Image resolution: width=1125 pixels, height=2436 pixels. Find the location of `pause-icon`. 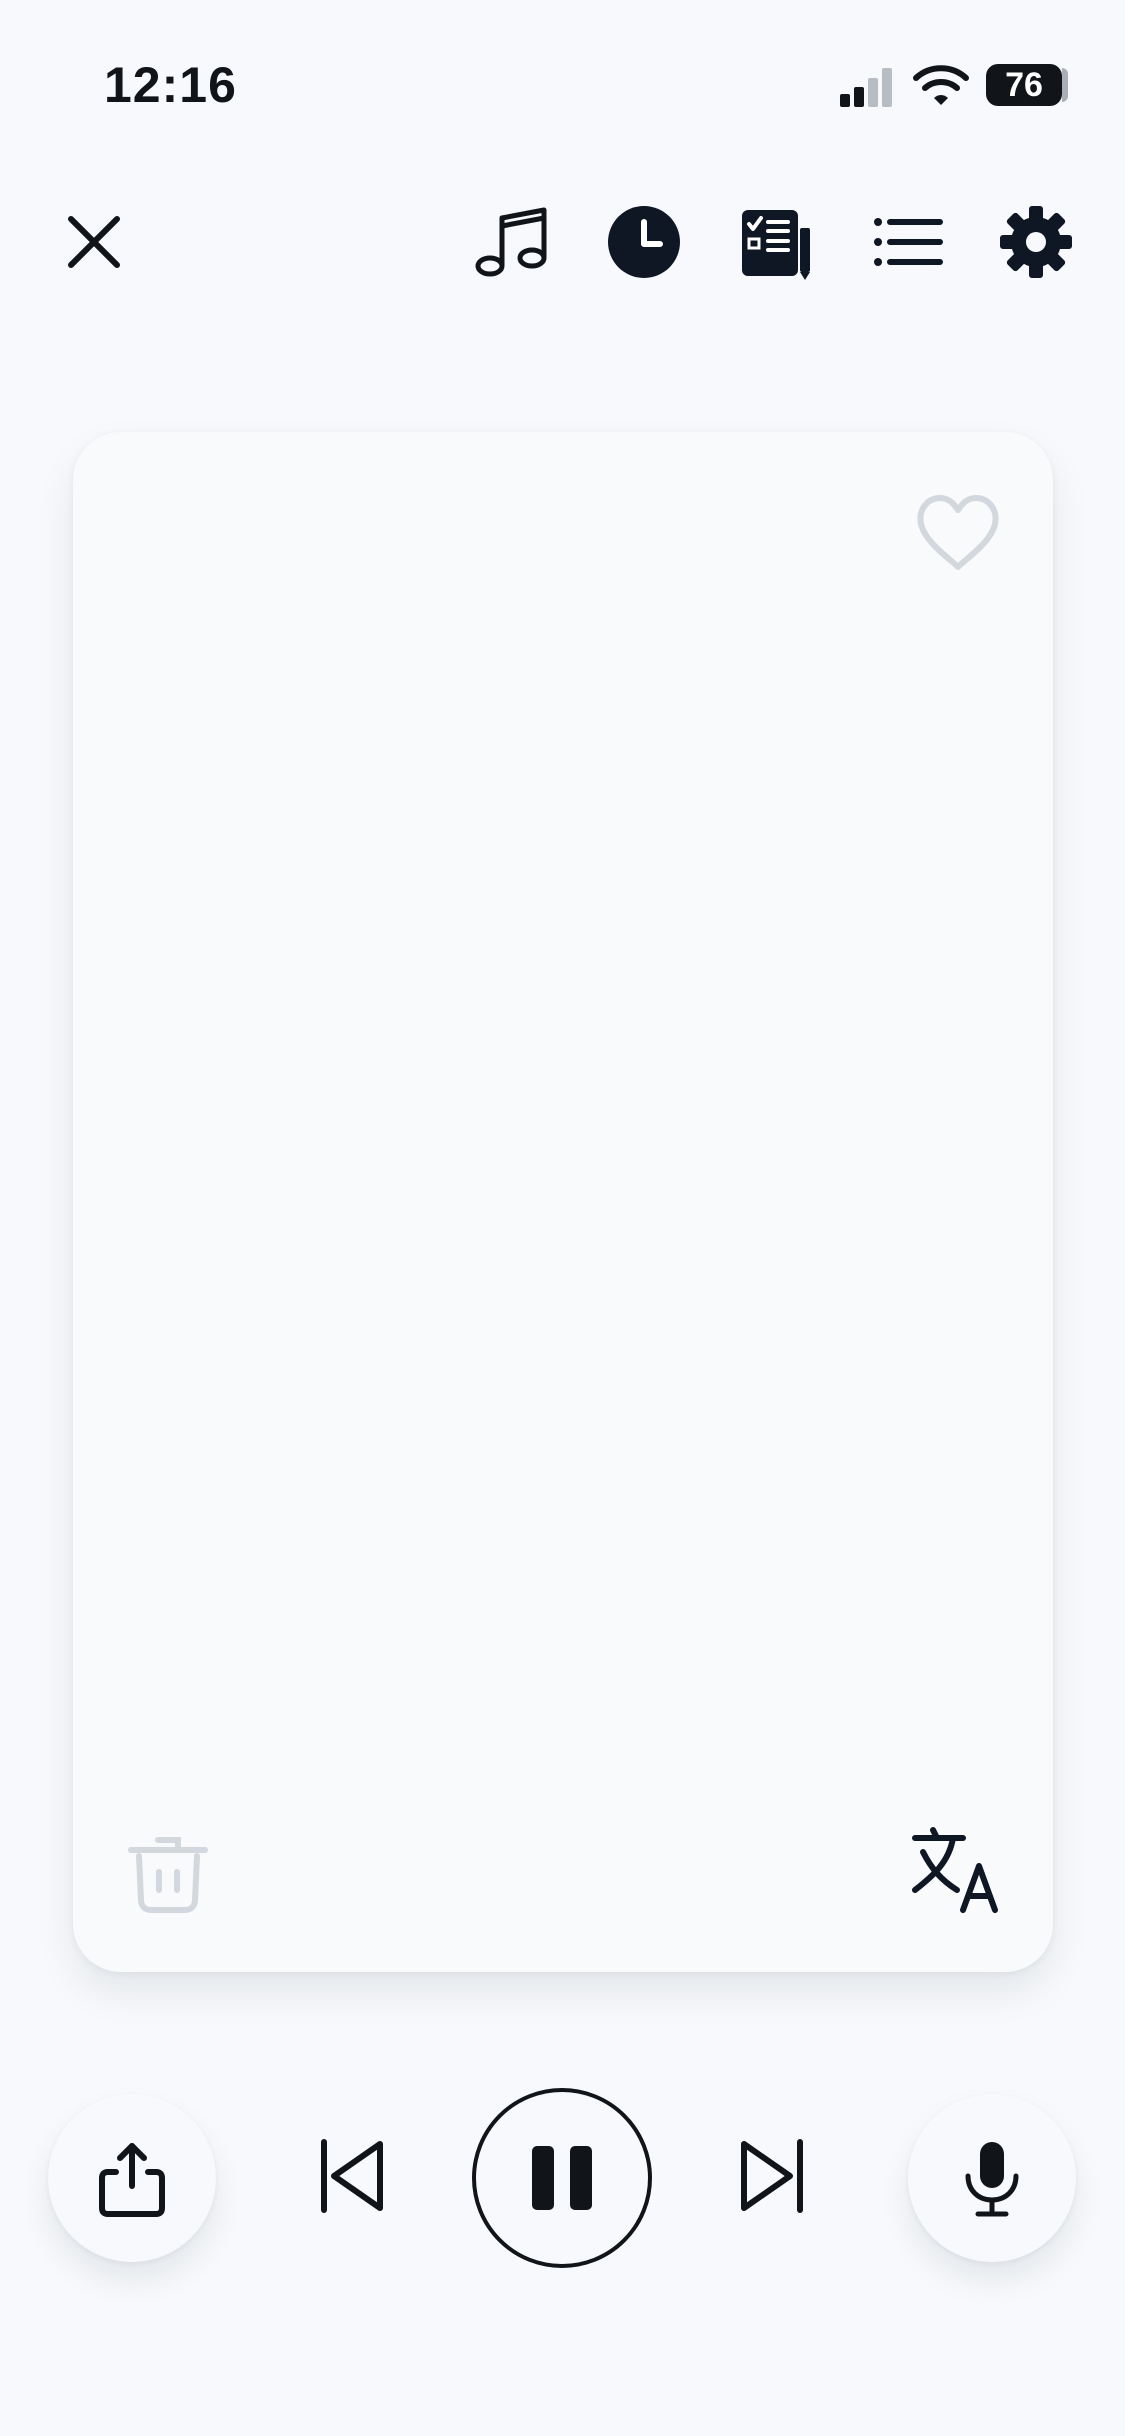

pause-icon is located at coordinates (562, 2178).